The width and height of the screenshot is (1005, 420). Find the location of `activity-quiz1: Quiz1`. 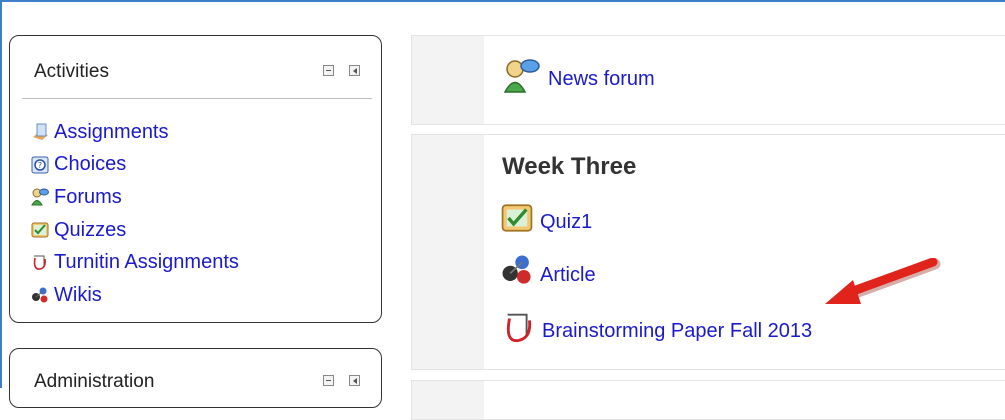

activity-quiz1: Quiz1 is located at coordinates (546, 218).